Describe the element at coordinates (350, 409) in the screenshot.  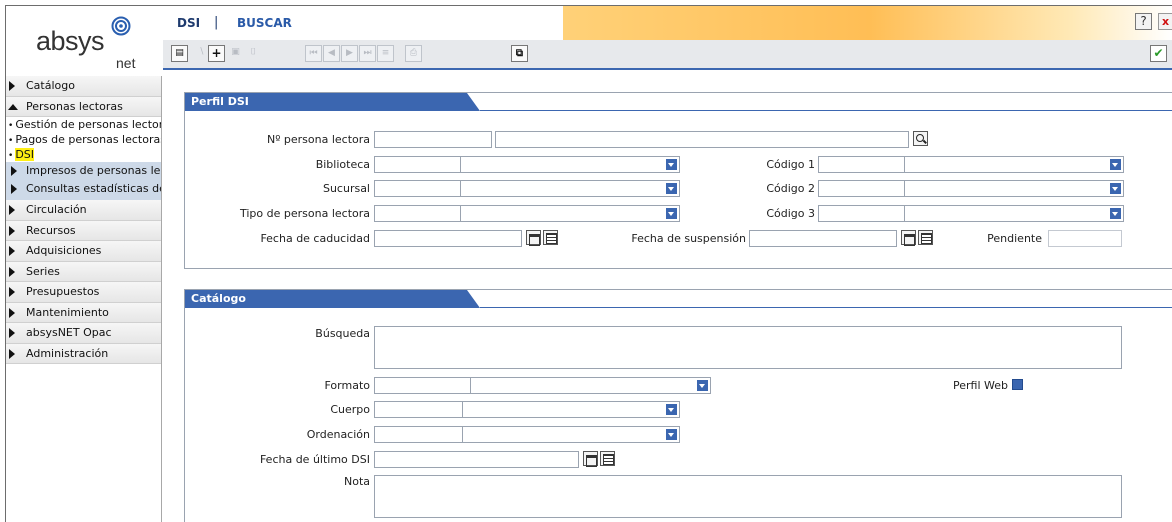
I see `cuerpo-label: Cuerpo` at that location.